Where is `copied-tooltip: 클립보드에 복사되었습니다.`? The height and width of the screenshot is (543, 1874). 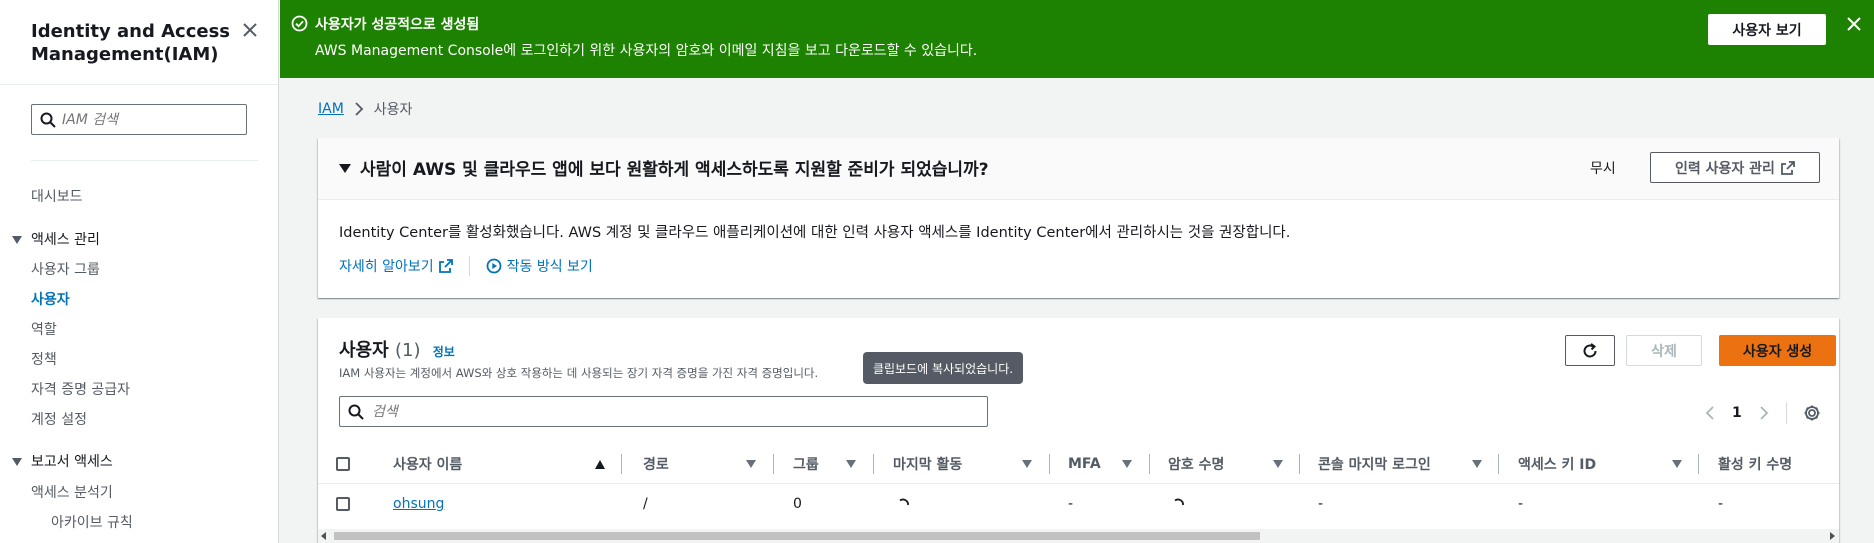 copied-tooltip: 클립보드에 복사되었습니다. is located at coordinates (943, 368).